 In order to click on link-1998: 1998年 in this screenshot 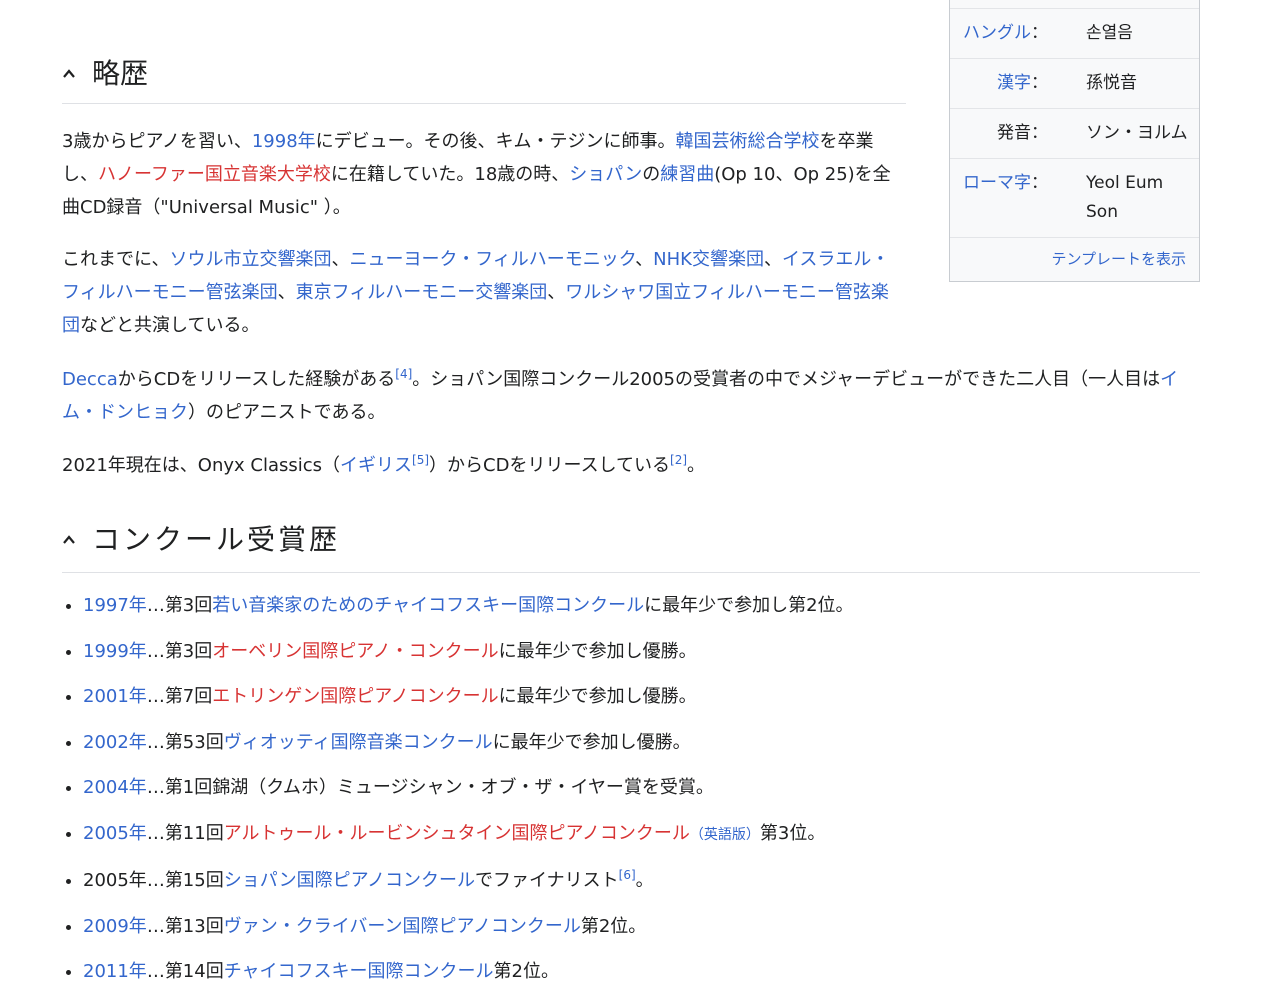, I will do `click(284, 141)`.